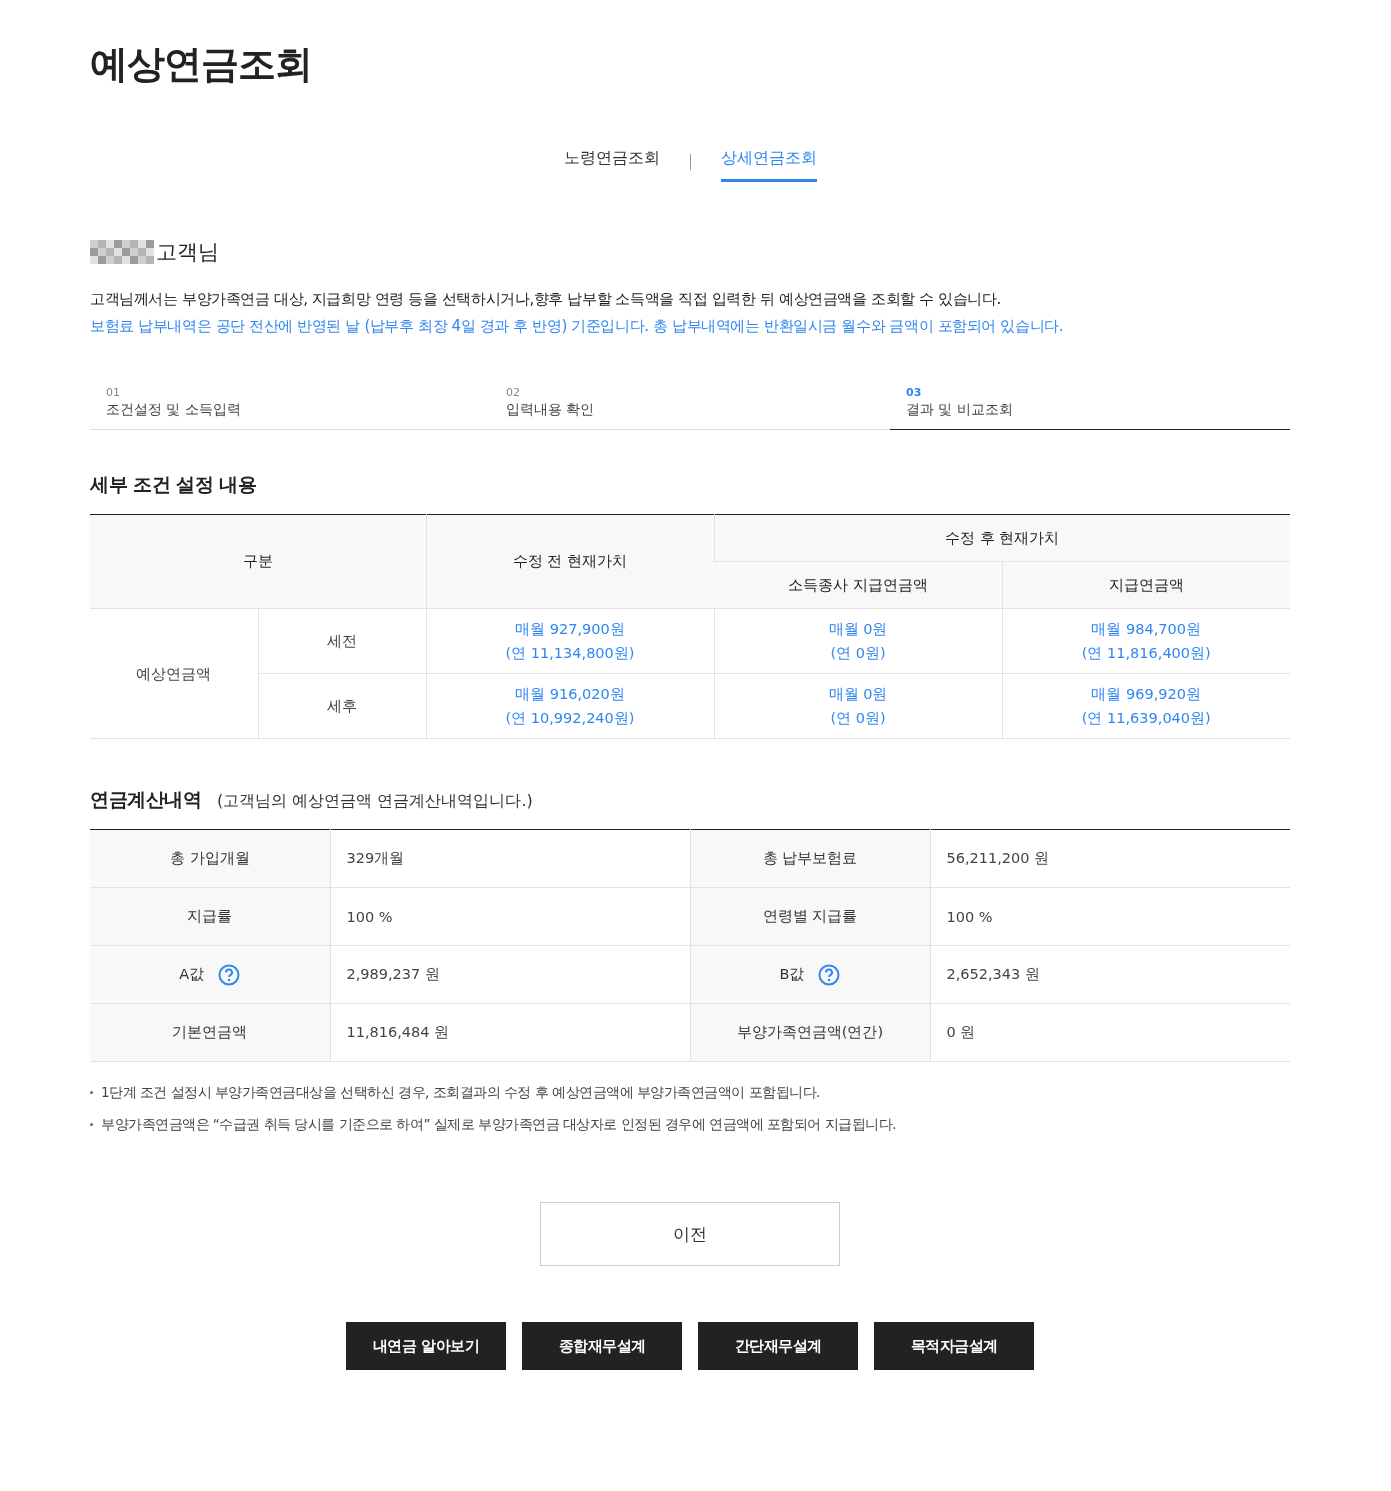 The height and width of the screenshot is (1491, 1391). I want to click on field-value: 56,211,200 원, so click(1110, 858).